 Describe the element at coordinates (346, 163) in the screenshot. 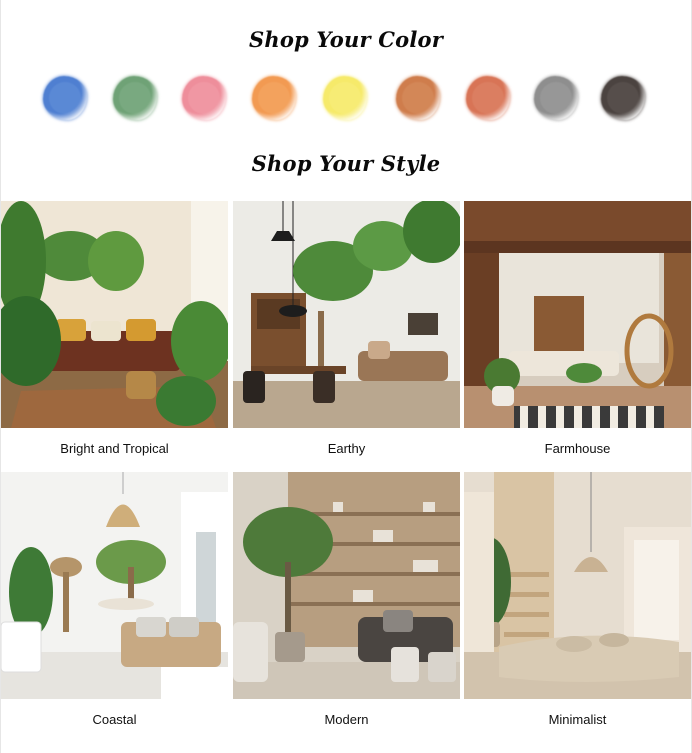

I see `shop-your-style-heading: Shop Your Style` at that location.